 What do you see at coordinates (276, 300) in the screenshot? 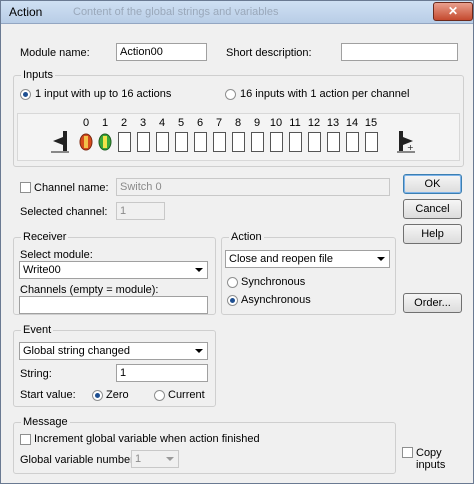
I see `asynchronous-label: Asynchronous` at bounding box center [276, 300].